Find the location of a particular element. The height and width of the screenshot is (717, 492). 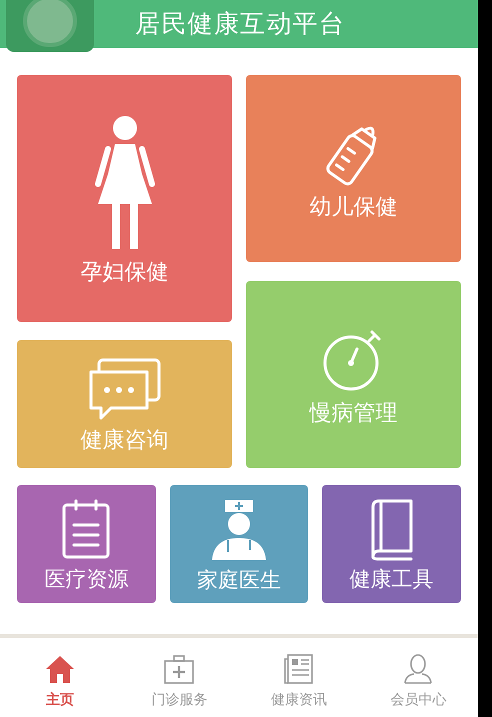

nav-tab: 主页 is located at coordinates (60, 677).